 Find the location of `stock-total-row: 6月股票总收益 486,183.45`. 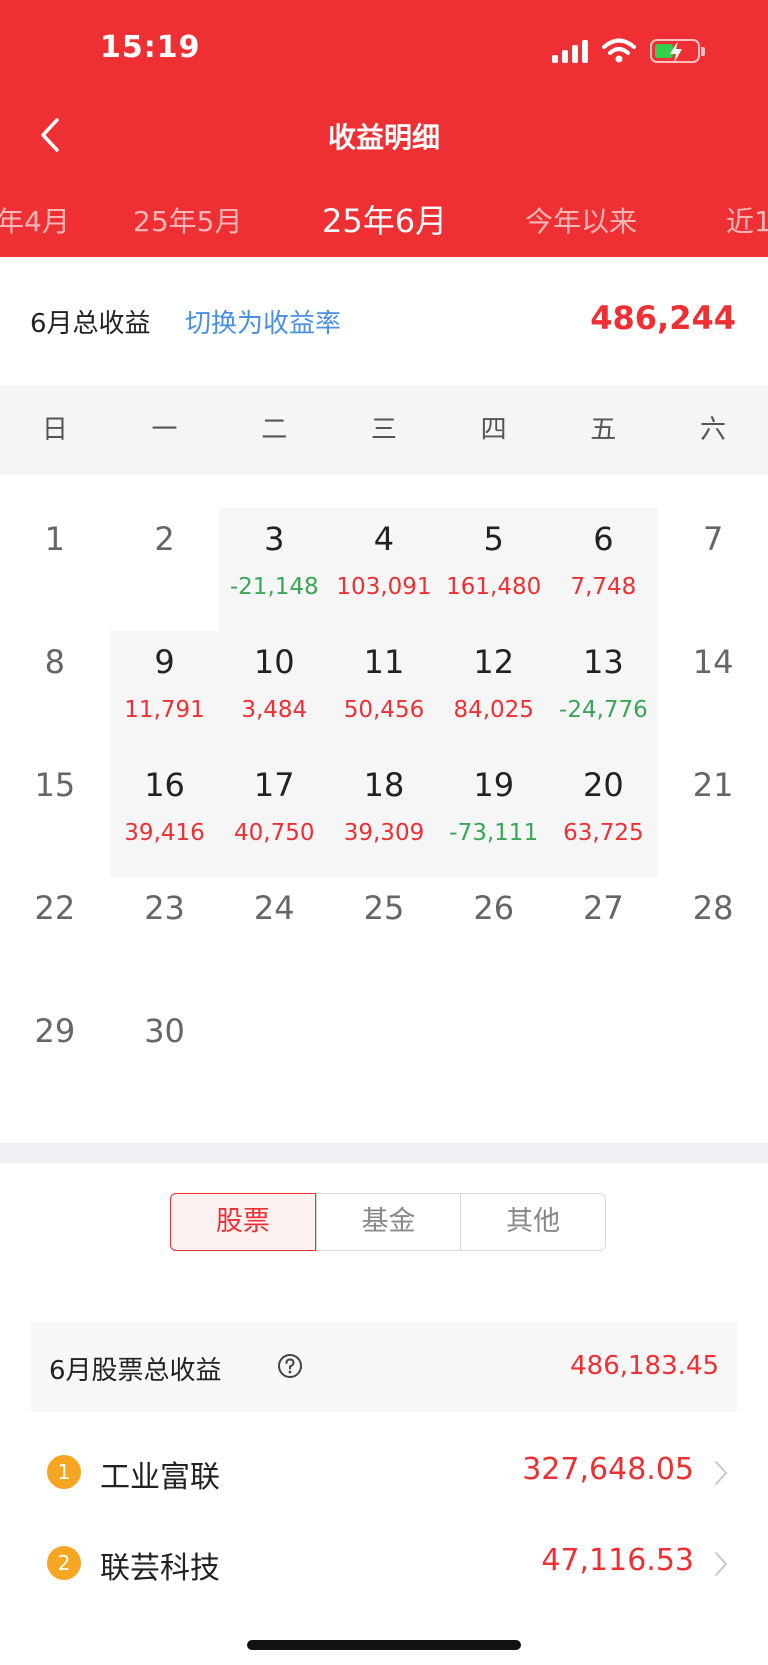

stock-total-row: 6月股票总收益 486,183.45 is located at coordinates (384, 1367).